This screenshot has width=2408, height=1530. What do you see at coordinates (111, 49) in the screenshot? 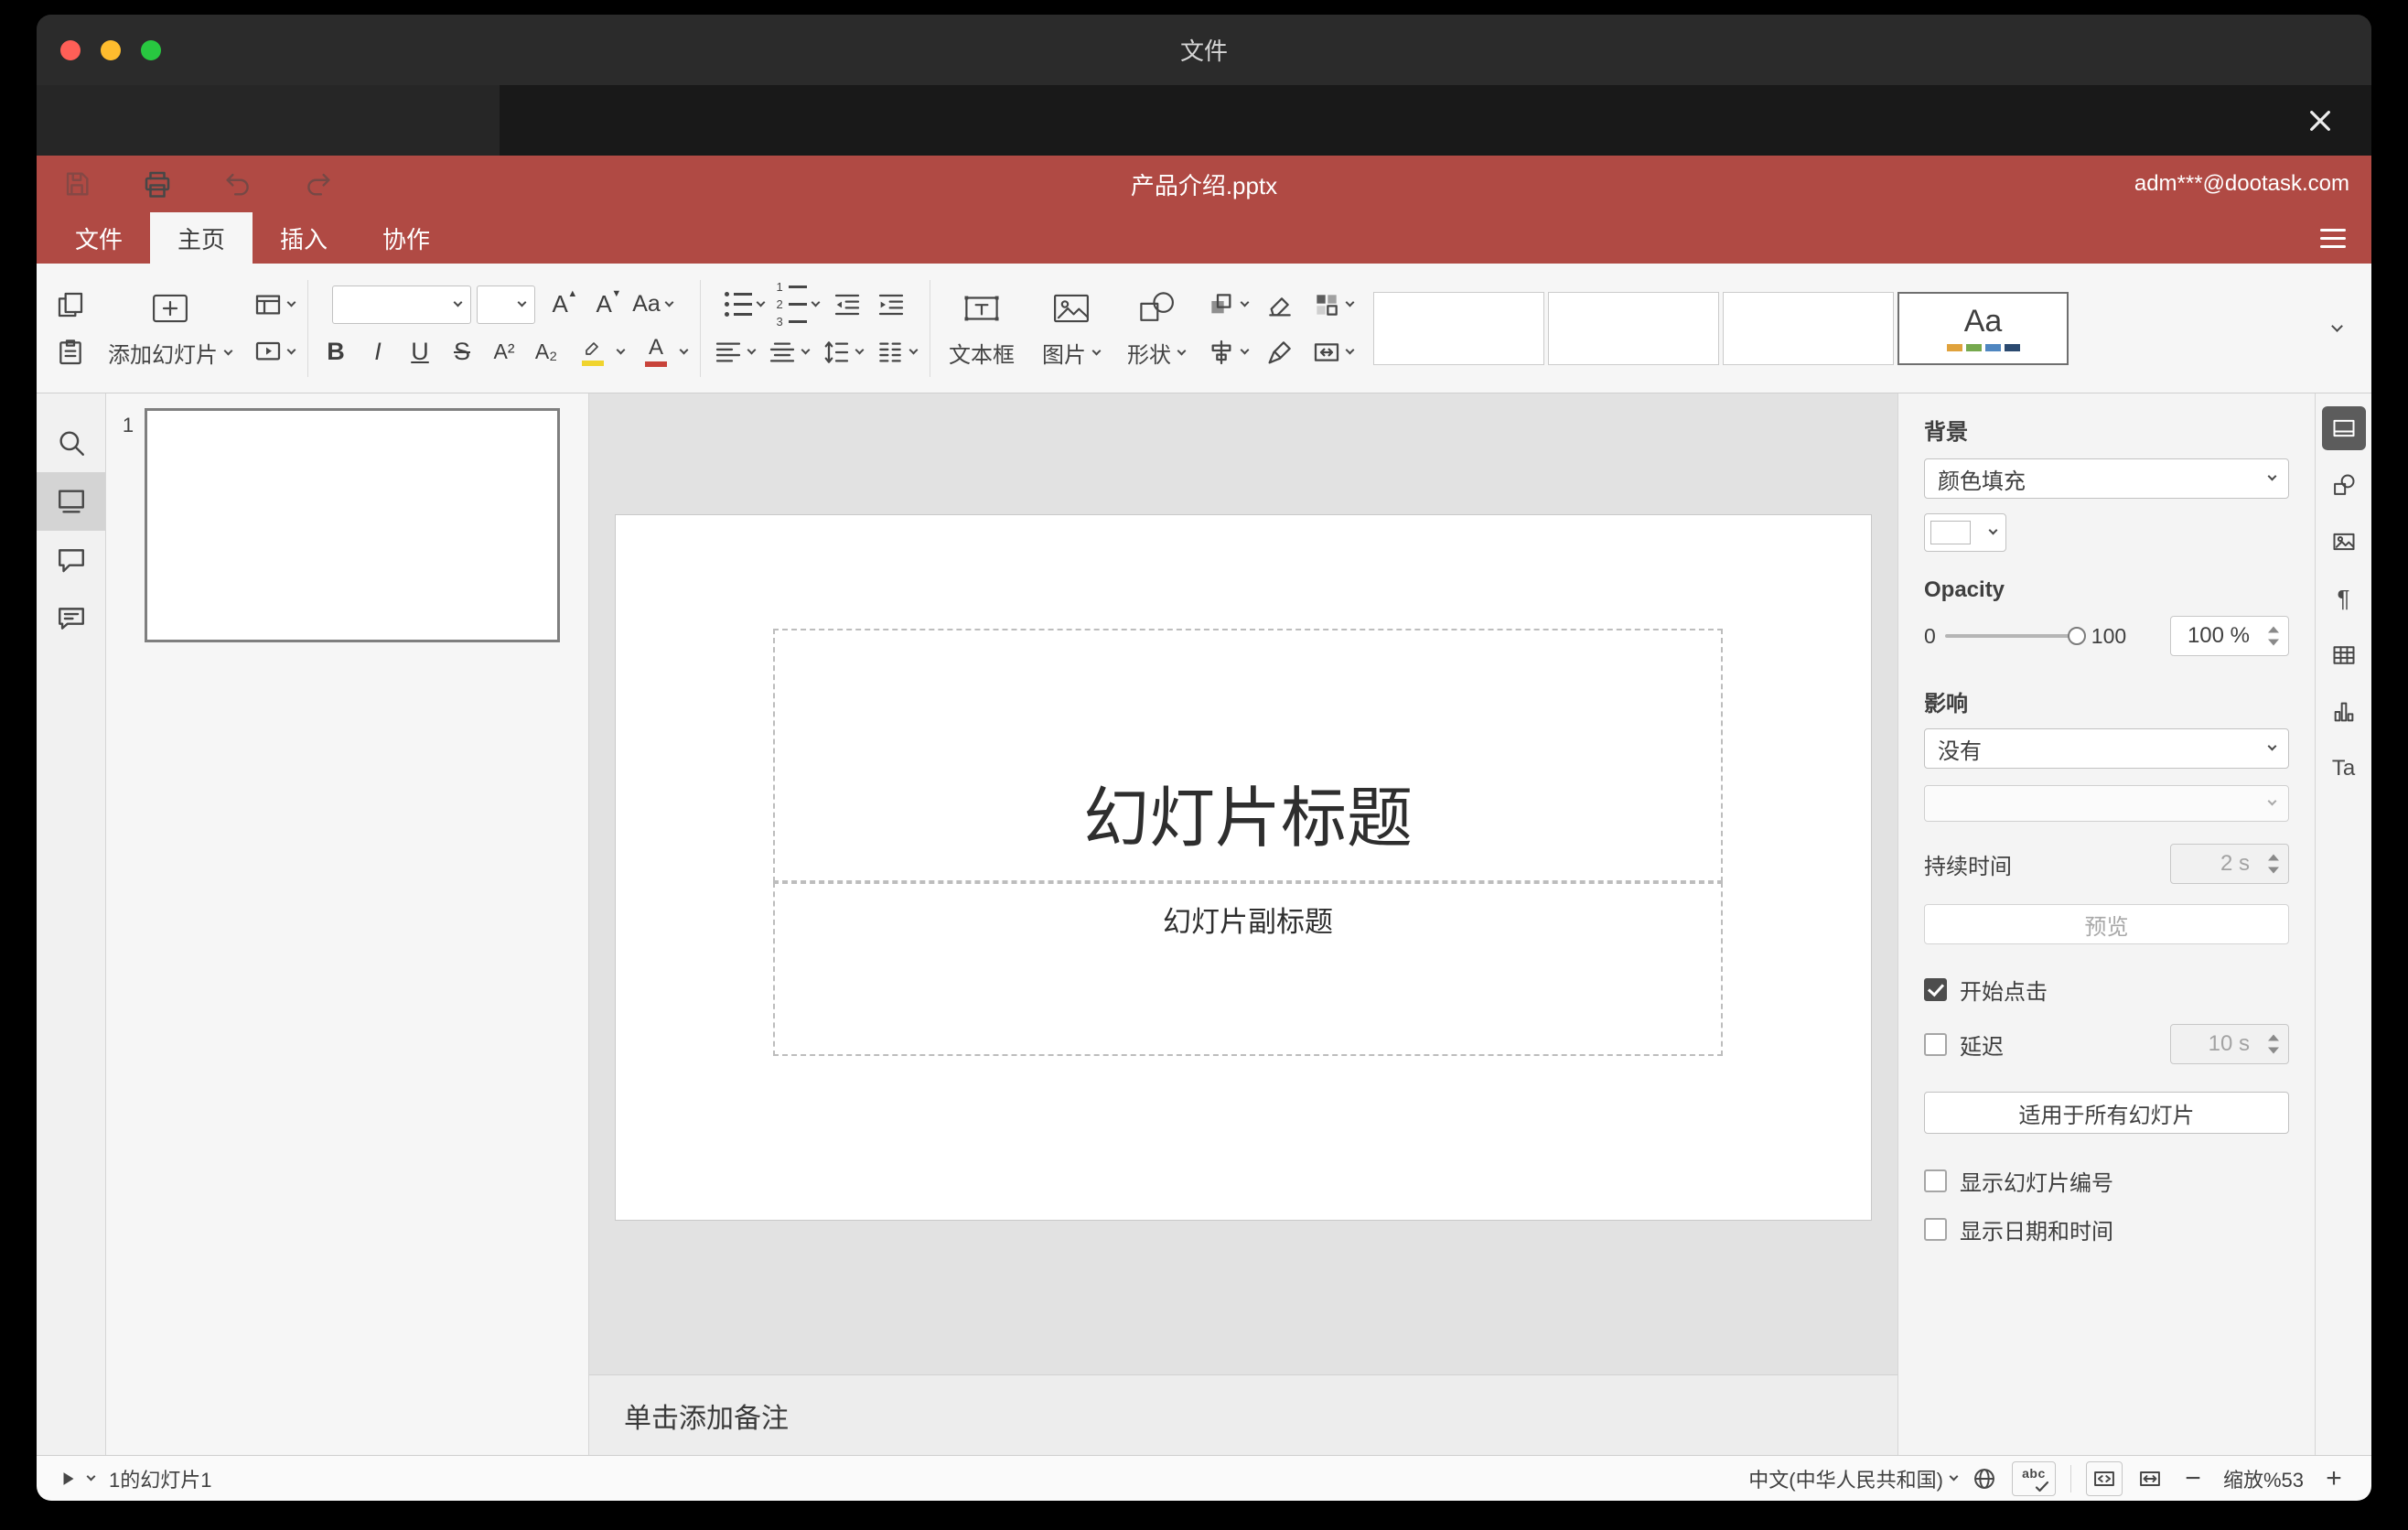
I see `minimize-window-button` at bounding box center [111, 49].